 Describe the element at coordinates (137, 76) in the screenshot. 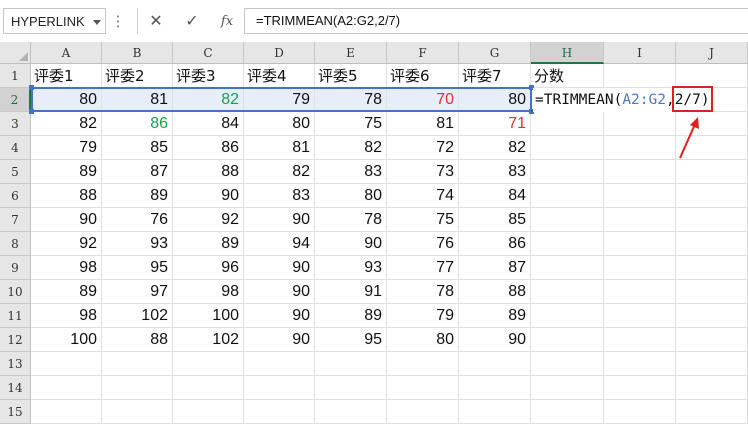

I see `cell-b1: 评委2` at that location.